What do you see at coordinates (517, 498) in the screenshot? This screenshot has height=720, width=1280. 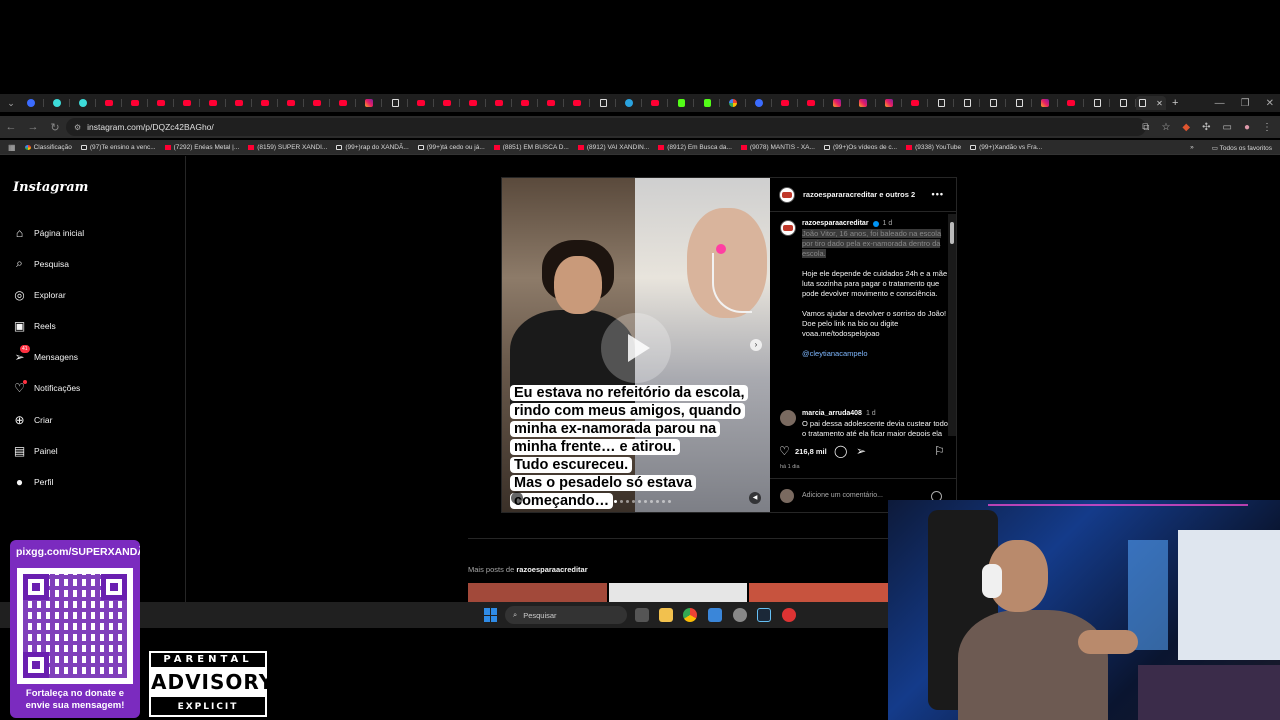 I see `tagged-user-icon` at bounding box center [517, 498].